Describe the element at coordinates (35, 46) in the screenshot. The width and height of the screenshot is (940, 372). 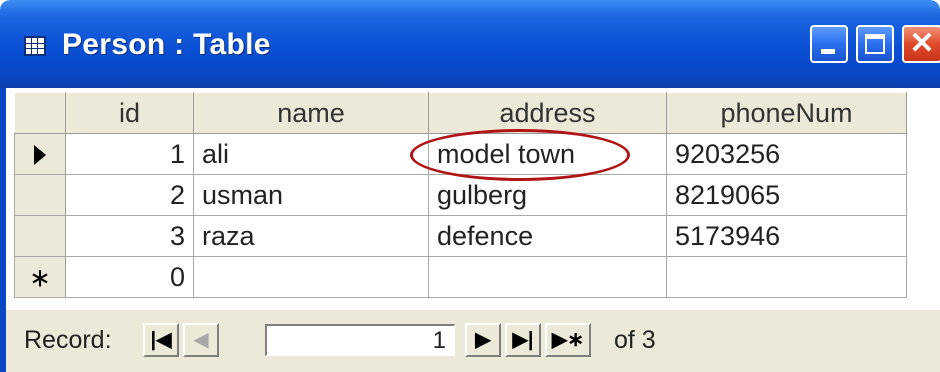
I see `table-icon` at that location.